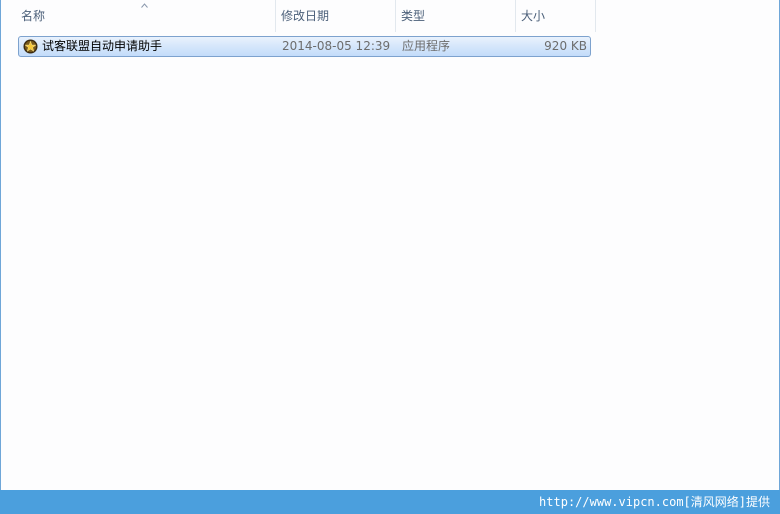 This screenshot has height=514, width=780. Describe the element at coordinates (654, 502) in the screenshot. I see `watermark-text: http://www.vipcn.com[清风网络]提供` at that location.